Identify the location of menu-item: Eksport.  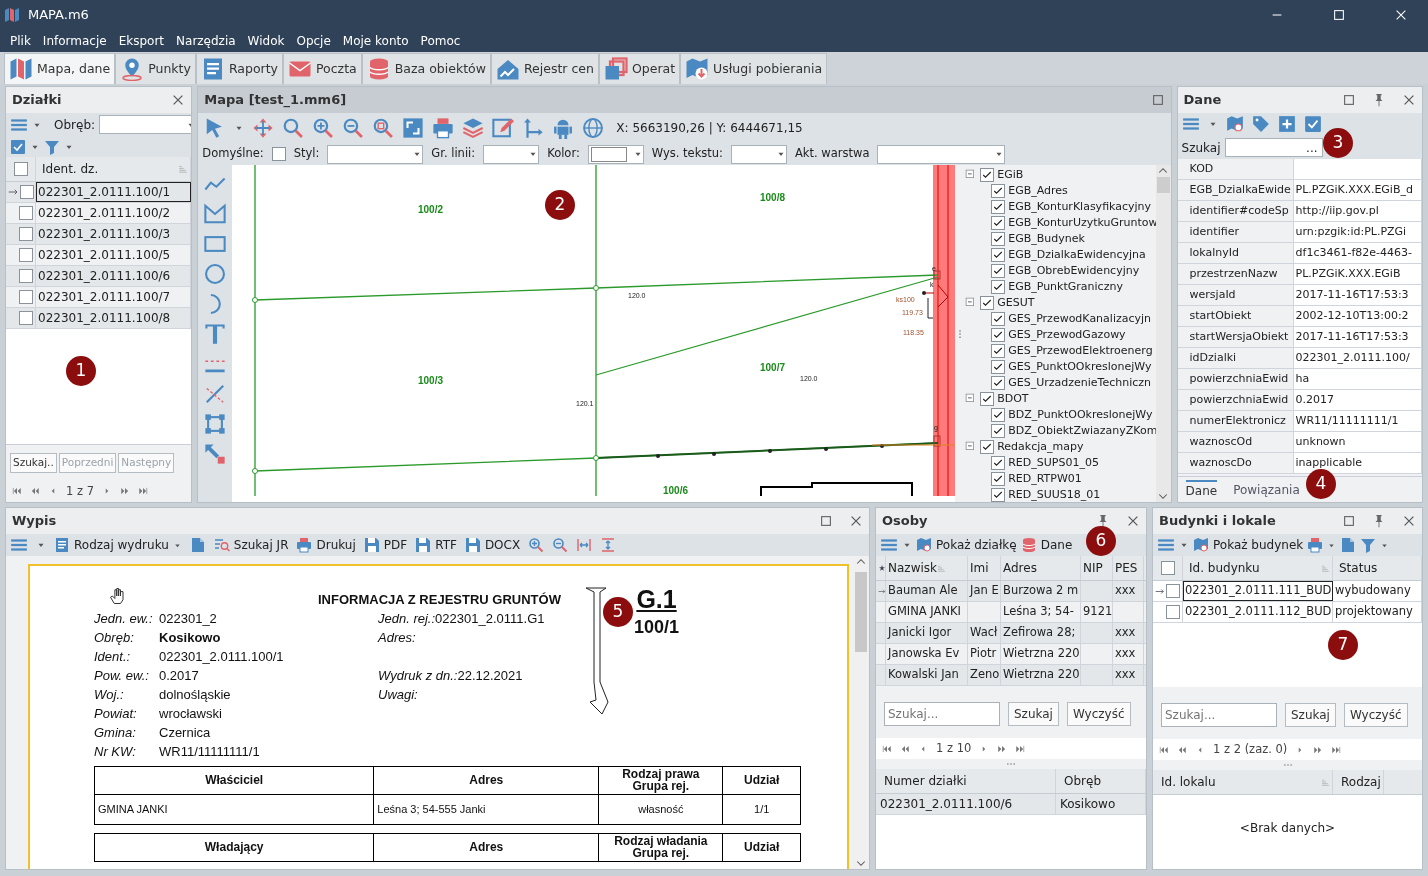
(141, 41).